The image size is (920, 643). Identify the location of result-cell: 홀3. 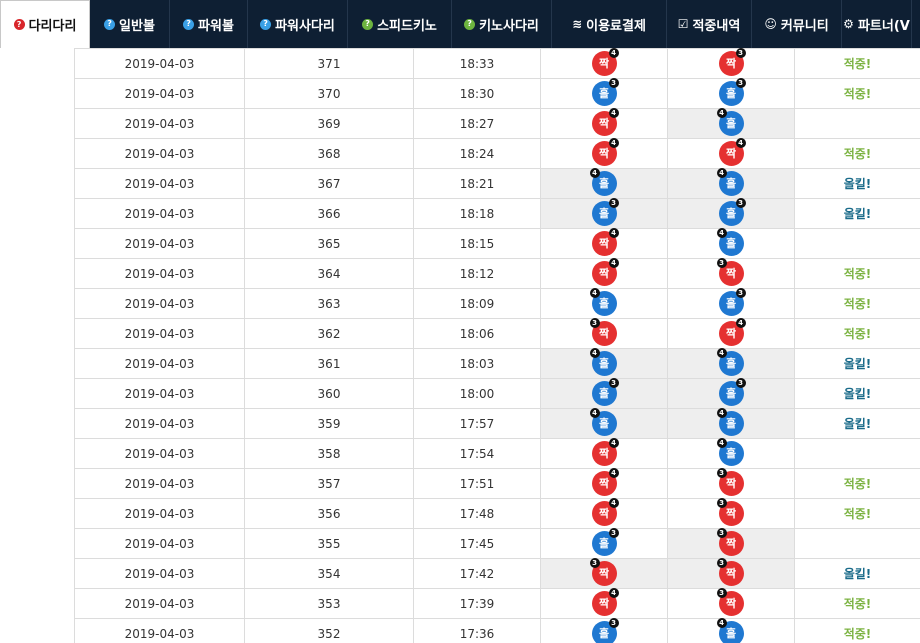
(604, 93).